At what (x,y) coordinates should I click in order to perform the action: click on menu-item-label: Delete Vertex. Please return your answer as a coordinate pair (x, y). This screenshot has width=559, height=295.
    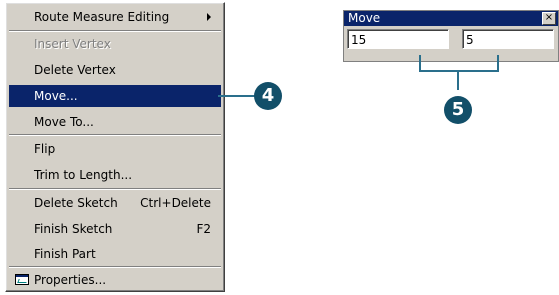
    Looking at the image, I should click on (75, 70).